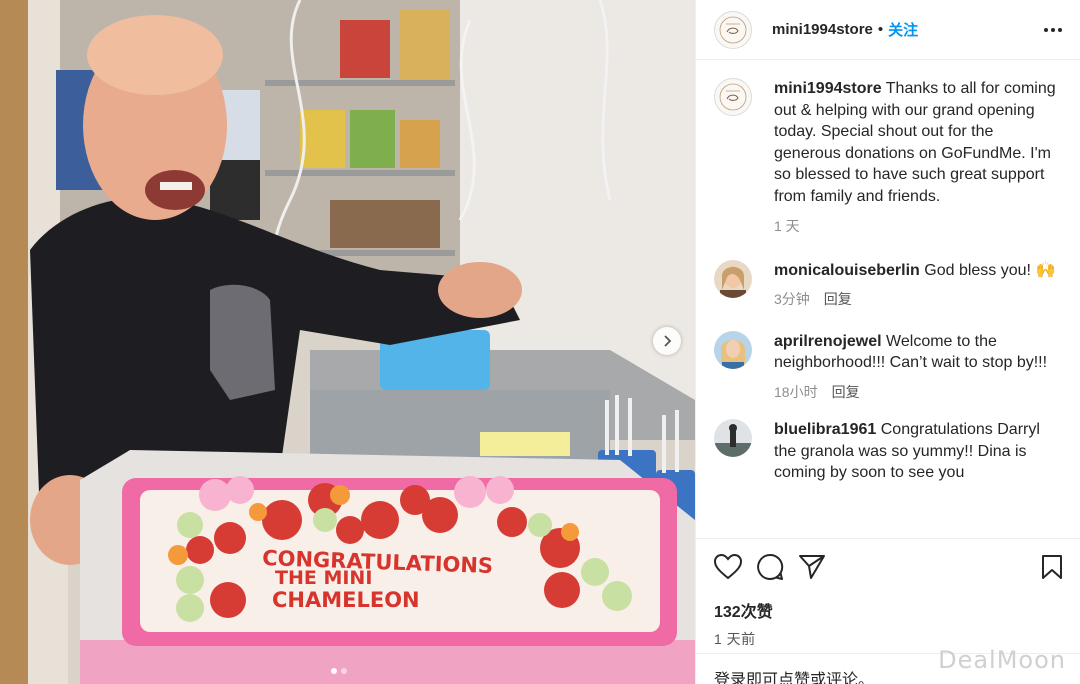 Image resolution: width=1080 pixels, height=684 pixels. Describe the element at coordinates (323, 578) in the screenshot. I see `cake-line-2: THE MINI` at that location.